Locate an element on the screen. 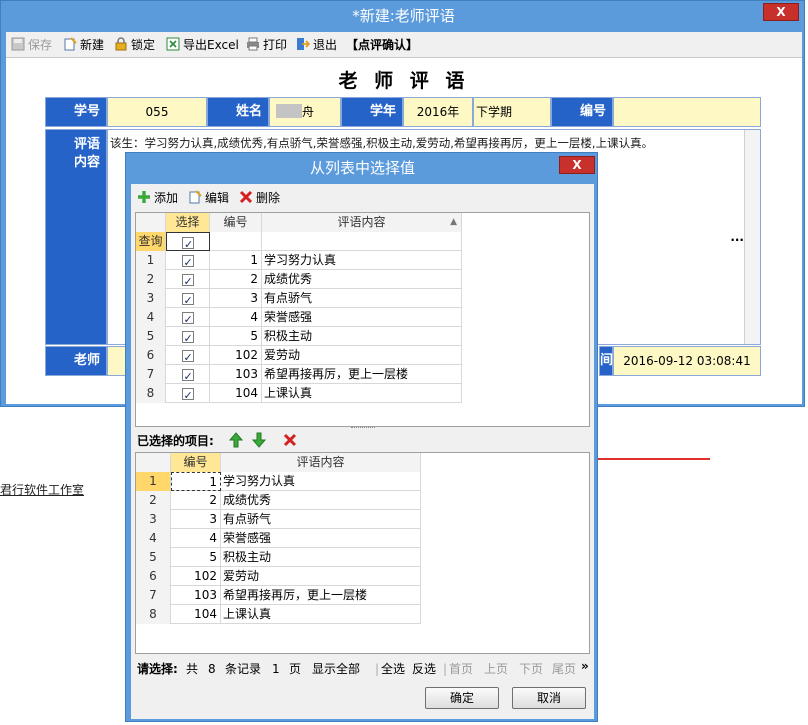 This screenshot has width=808, height=725. number-cell: 104 is located at coordinates (196, 614).